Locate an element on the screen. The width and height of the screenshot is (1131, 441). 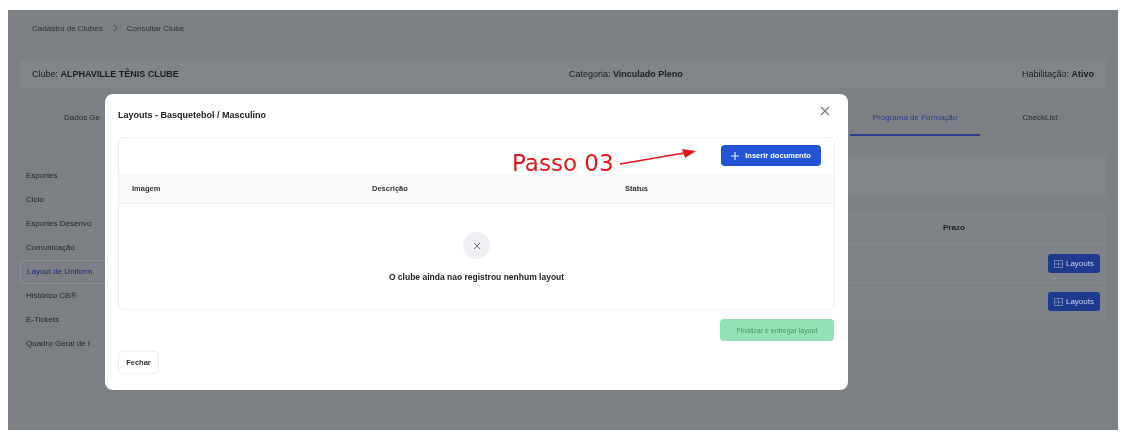
club-info-text: Categoria: Vinculado Pleno is located at coordinates (626, 74).